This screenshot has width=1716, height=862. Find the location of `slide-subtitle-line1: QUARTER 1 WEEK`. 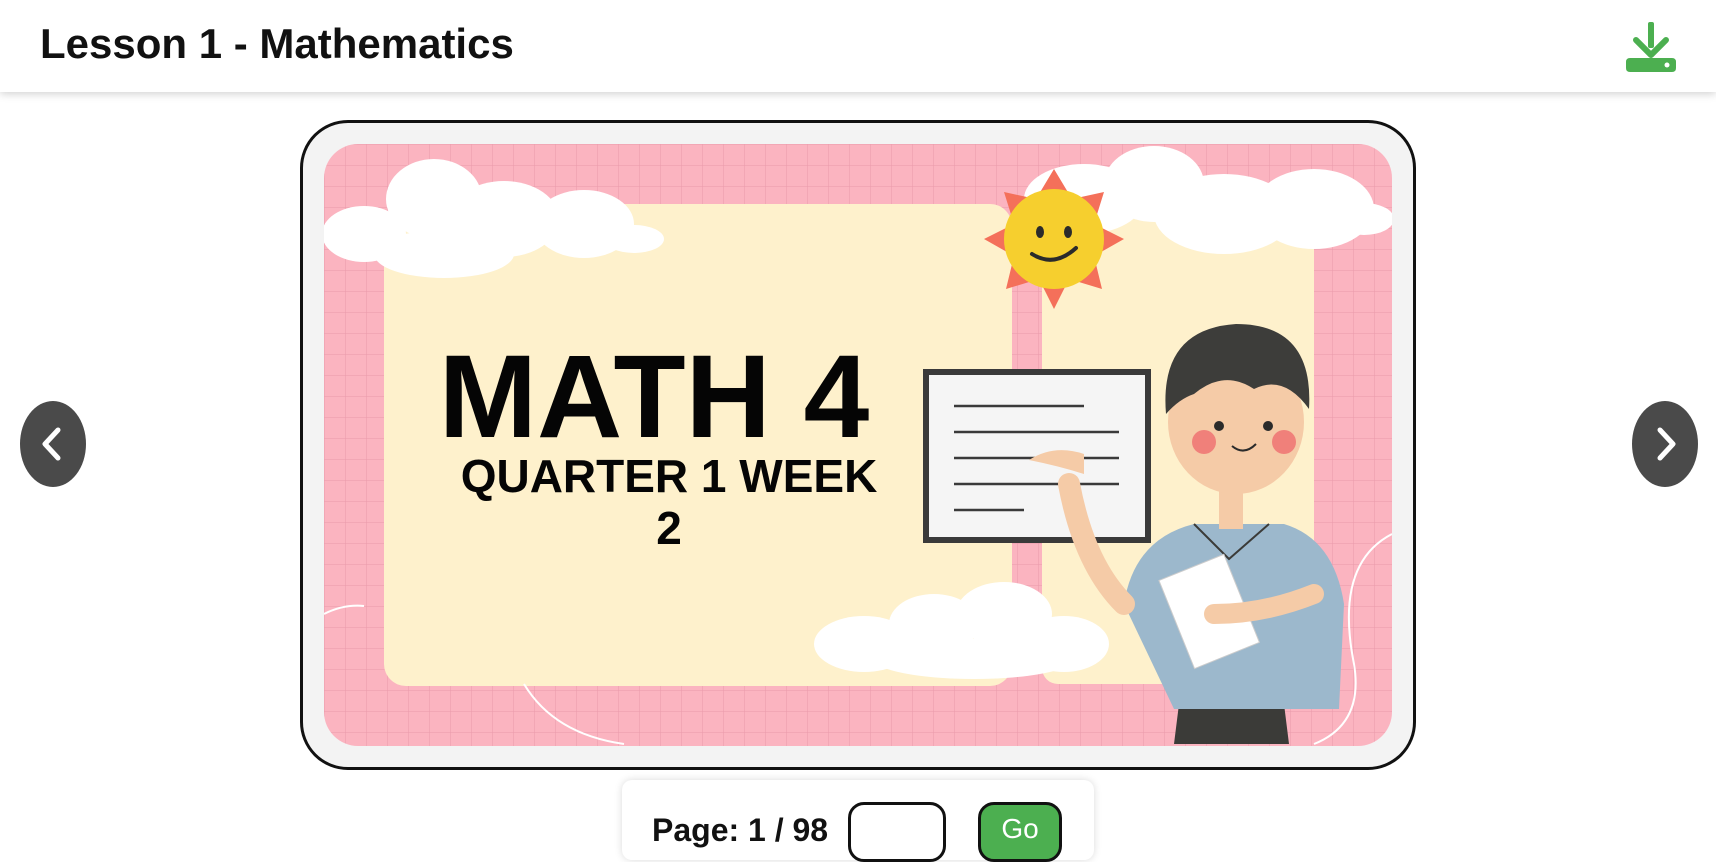

slide-subtitle-line1: QUARTER 1 WEEK is located at coordinates (669, 476).